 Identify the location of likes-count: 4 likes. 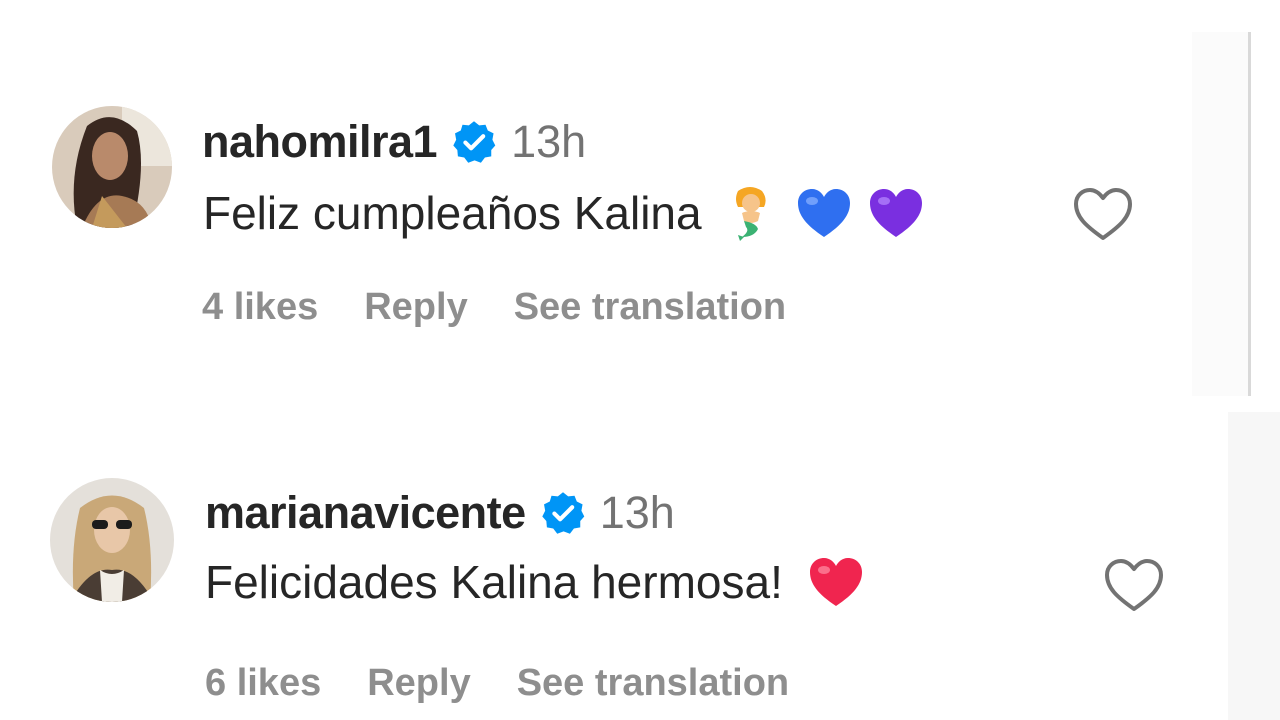
(260, 307).